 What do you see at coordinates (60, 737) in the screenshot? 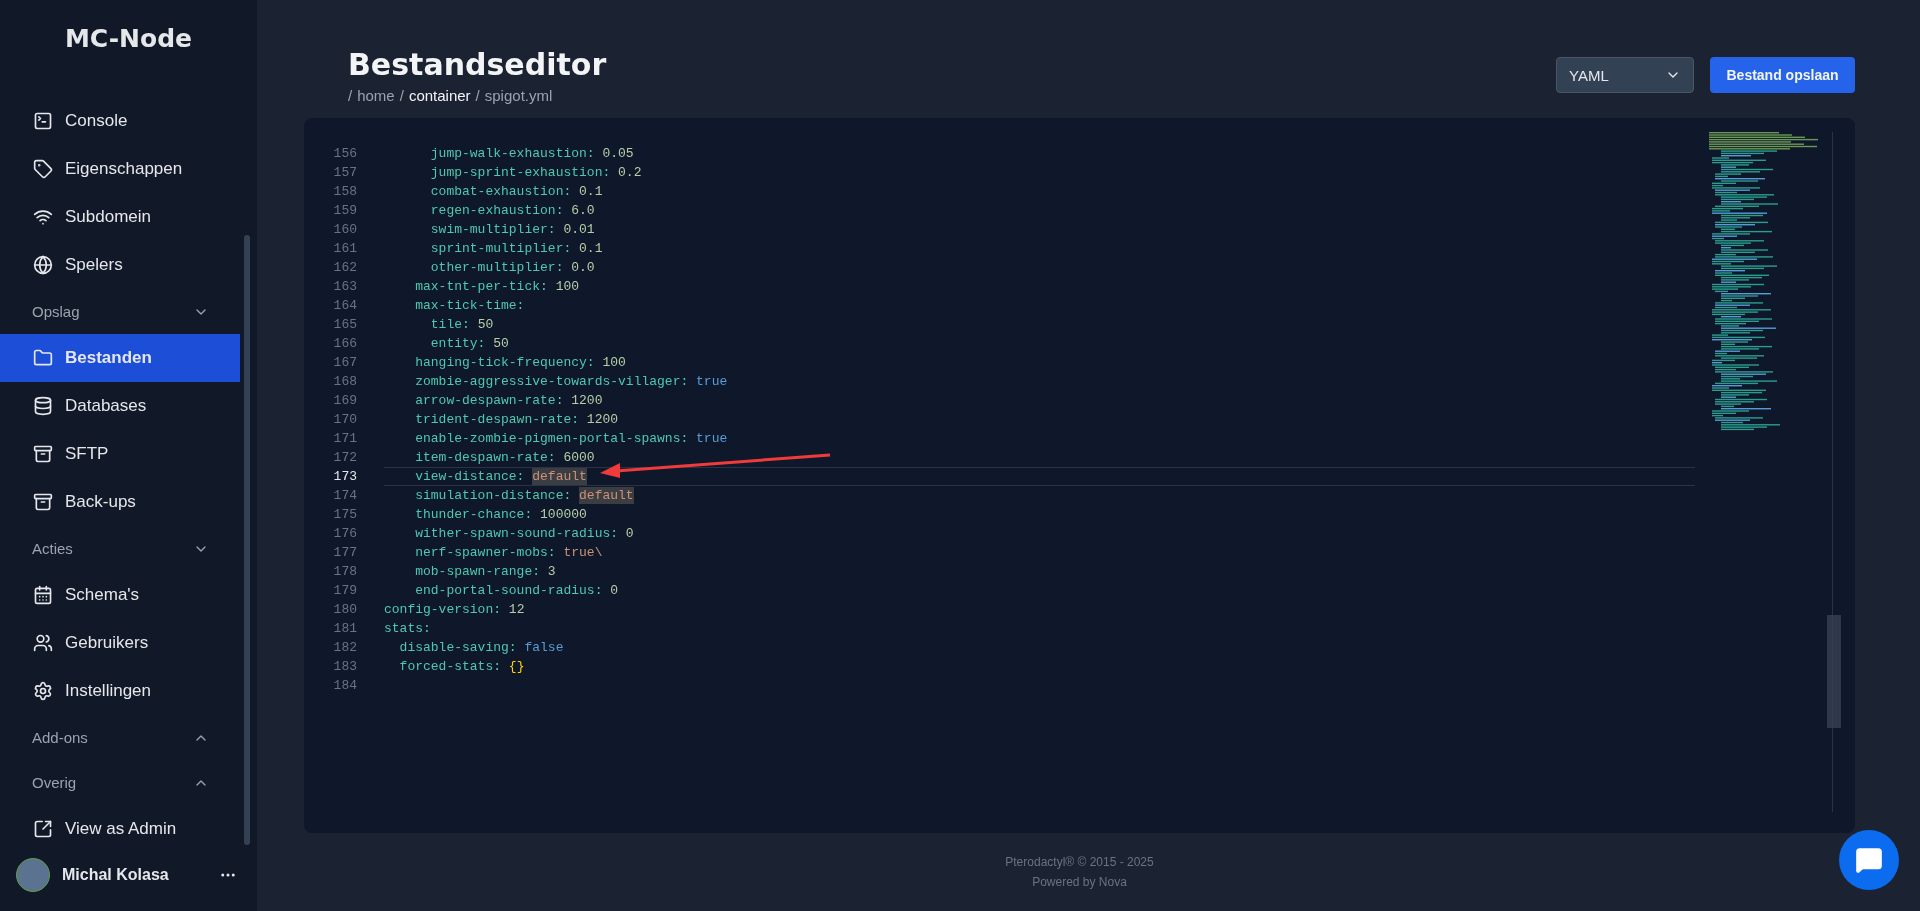
I see `section-label: Add-ons` at bounding box center [60, 737].